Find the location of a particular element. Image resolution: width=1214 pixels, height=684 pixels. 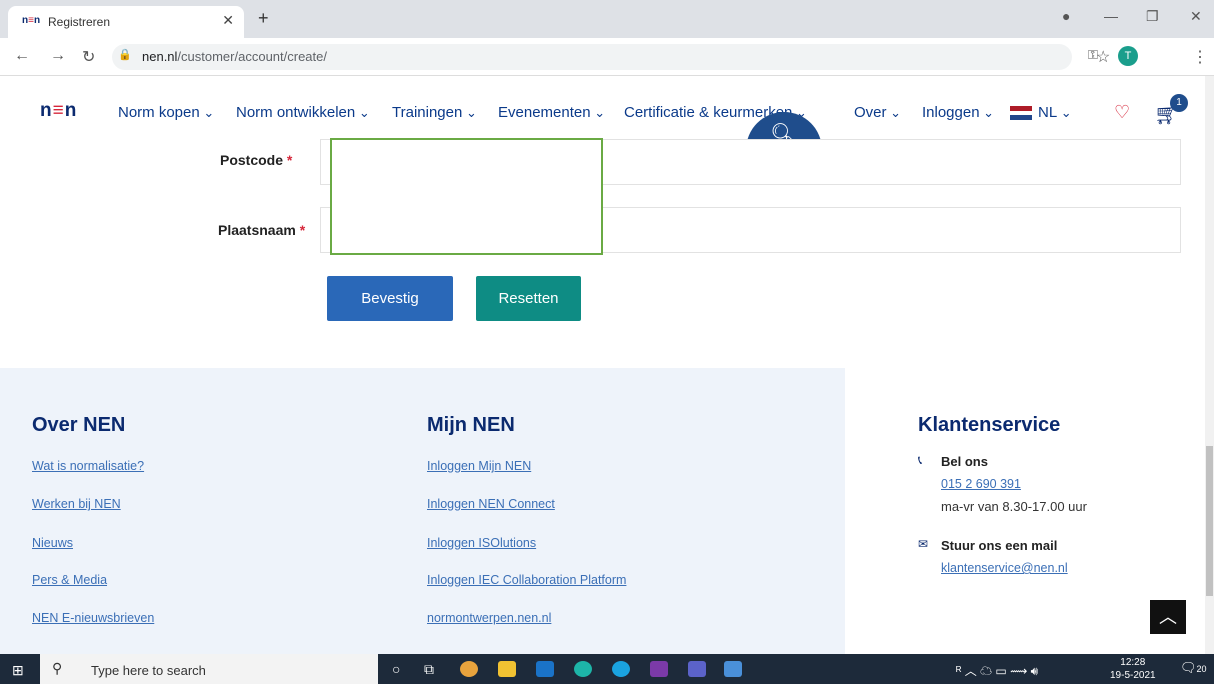

footer-link: Werken bij NEN is located at coordinates (76, 504).